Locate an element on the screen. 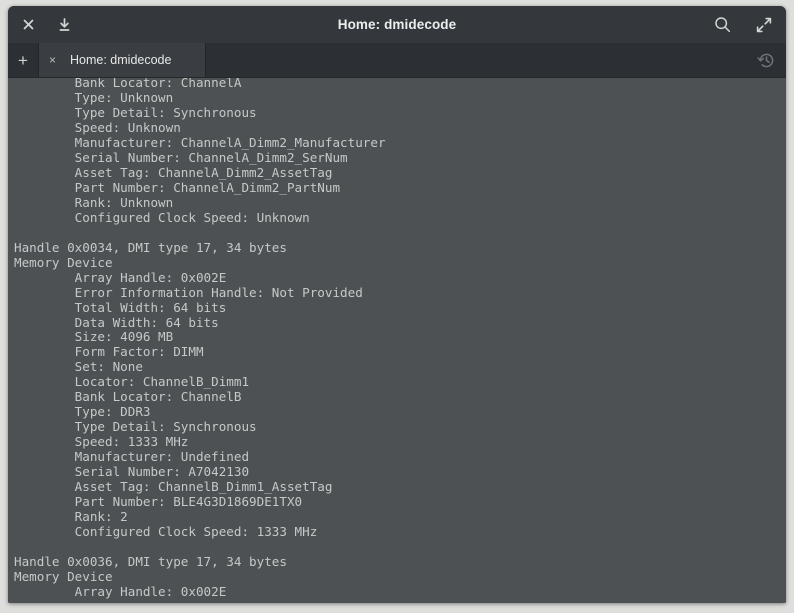 The height and width of the screenshot is (613, 794). new-tab-label: + is located at coordinates (23, 60).